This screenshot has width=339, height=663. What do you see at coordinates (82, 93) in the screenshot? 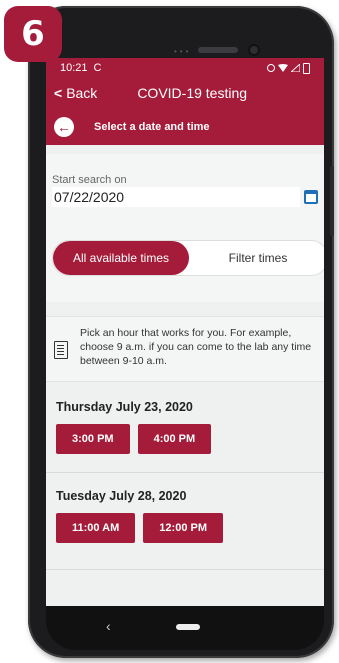
I see `back-label: Back` at bounding box center [82, 93].